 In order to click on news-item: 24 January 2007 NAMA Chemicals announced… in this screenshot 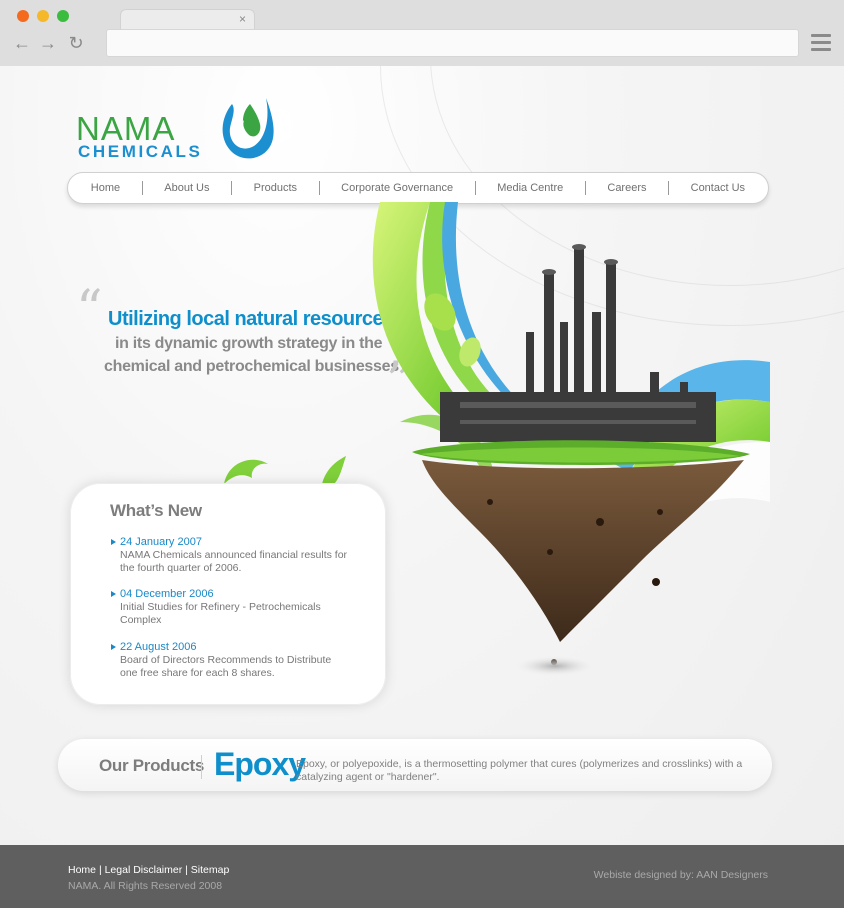, I will do `click(230, 555)`.